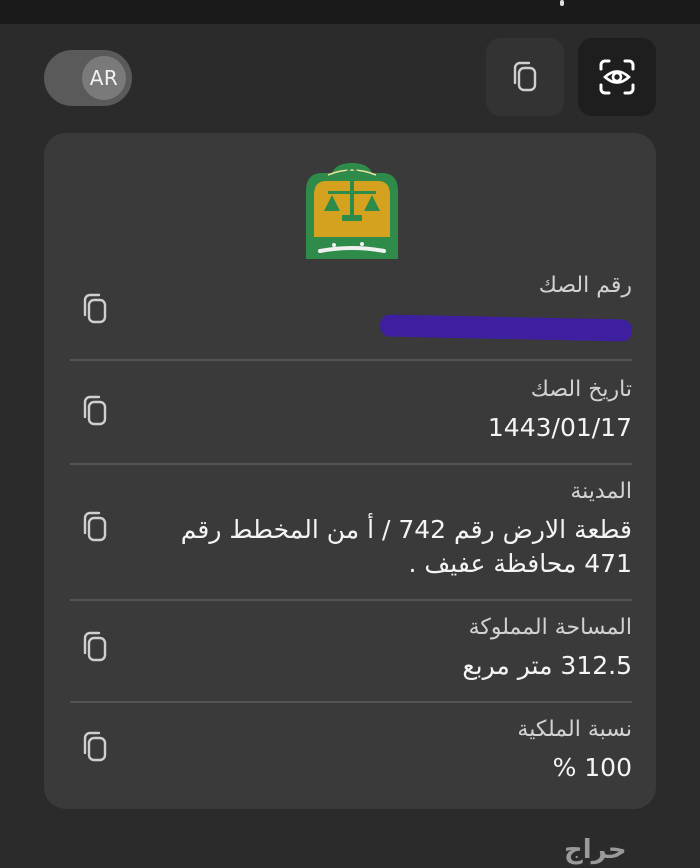 This screenshot has height=868, width=700. Describe the element at coordinates (506, 328) in the screenshot. I see `redaction-mark` at that location.